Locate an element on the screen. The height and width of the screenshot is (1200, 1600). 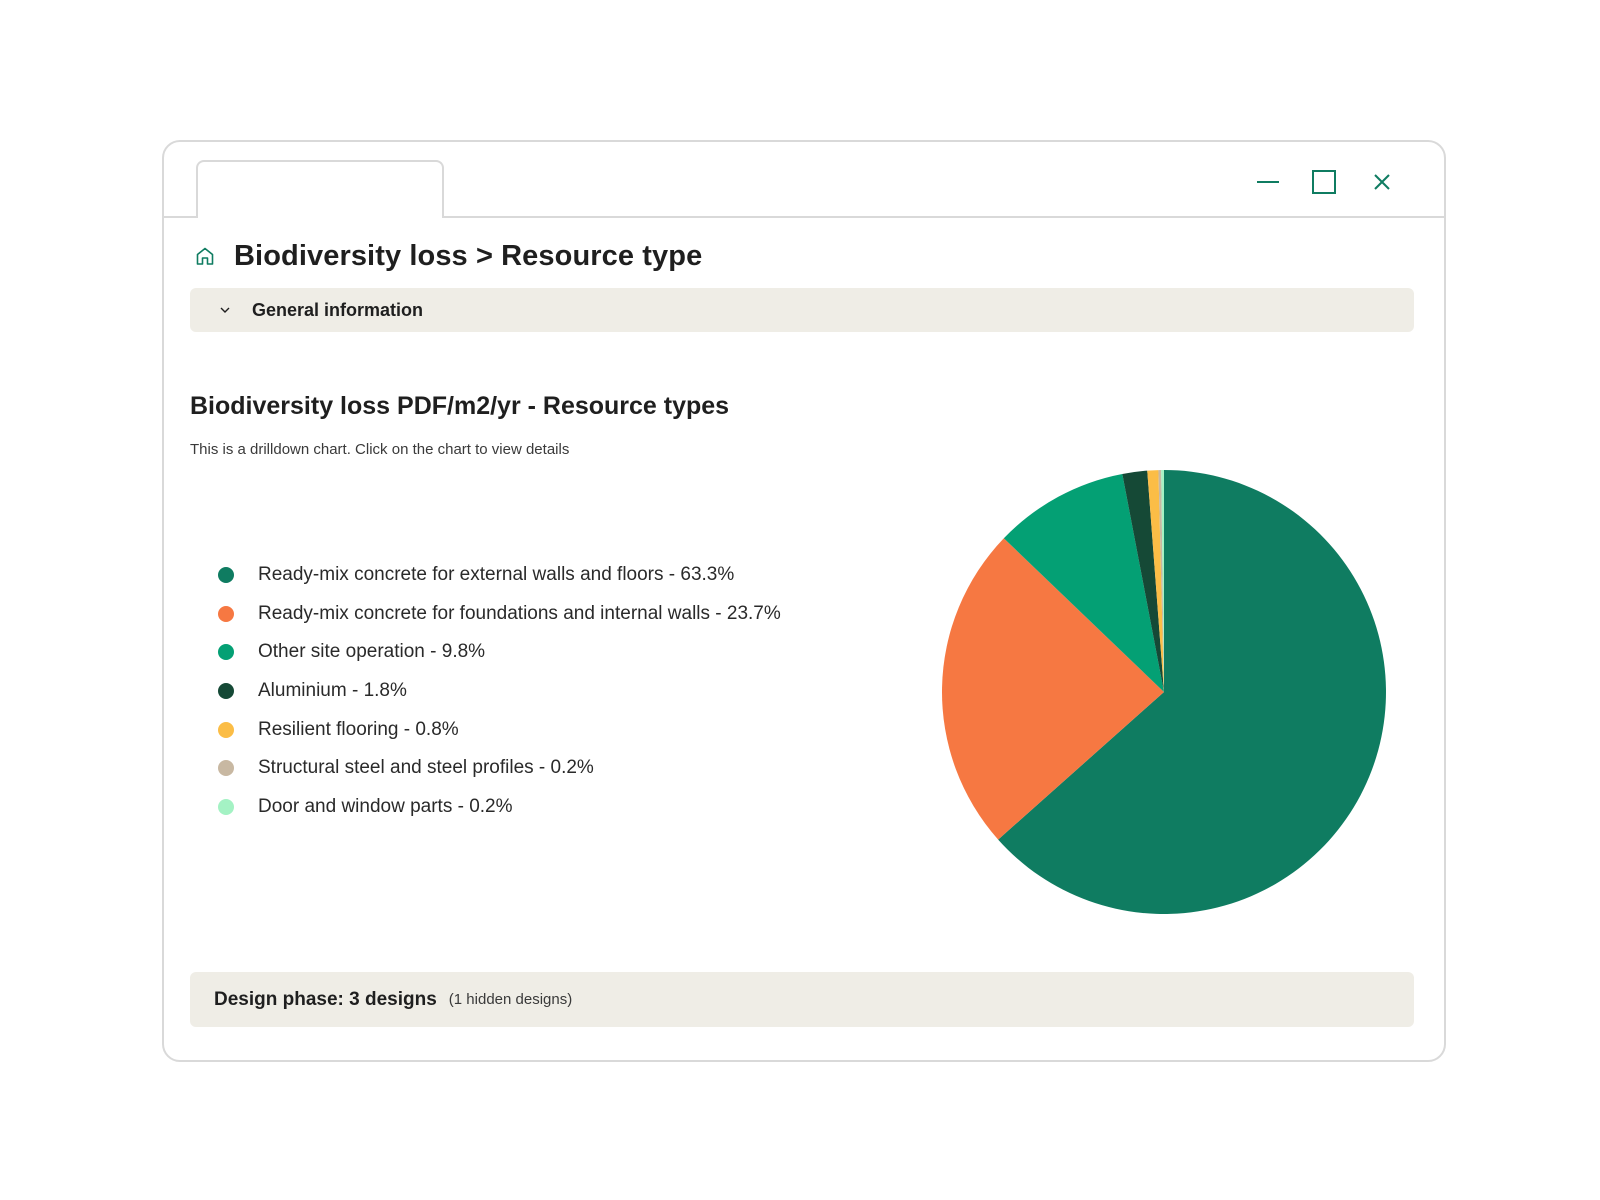
title-bar is located at coordinates (804, 180).